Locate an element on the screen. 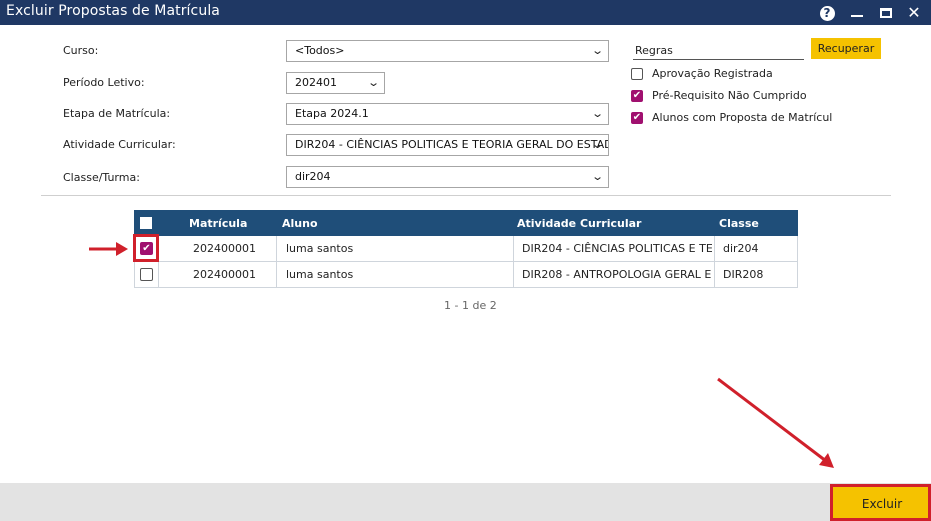 The height and width of the screenshot is (521, 931). arrow-to-excluir-icon is located at coordinates (775, 422).